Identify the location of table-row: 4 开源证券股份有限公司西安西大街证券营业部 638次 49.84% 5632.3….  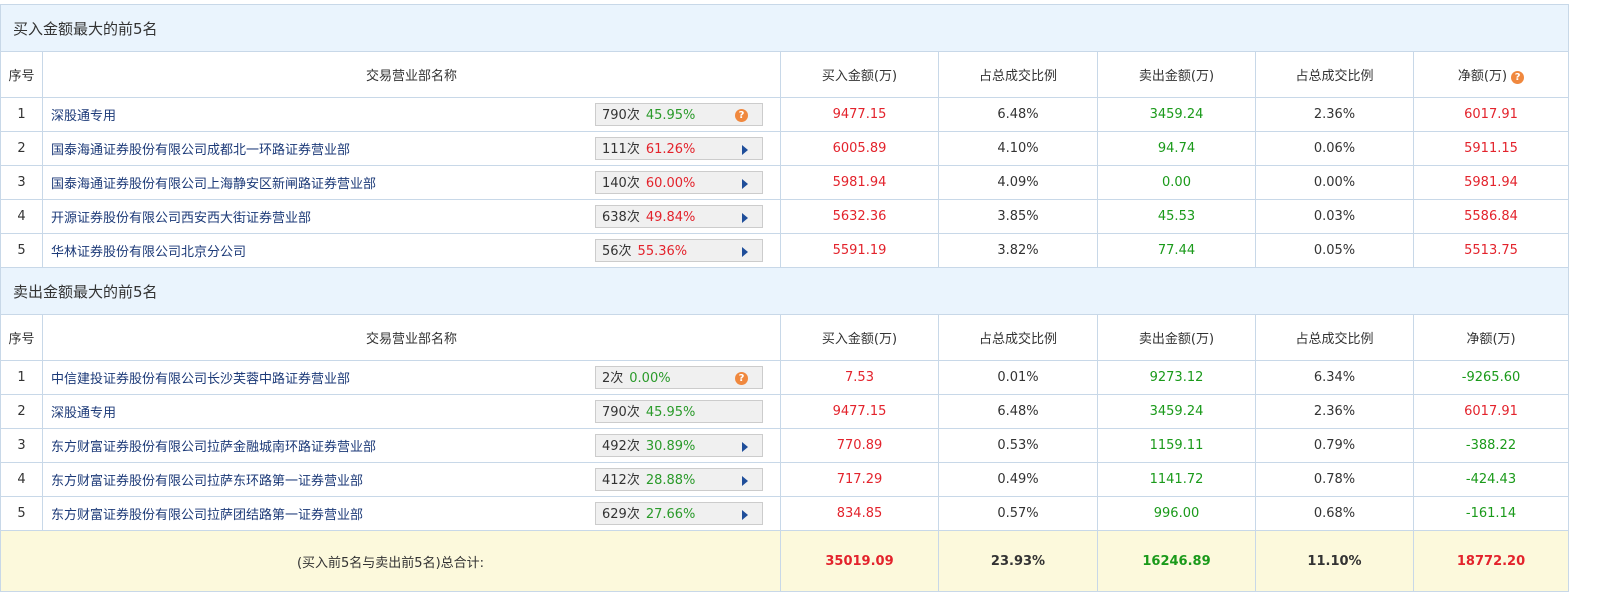
(785, 216).